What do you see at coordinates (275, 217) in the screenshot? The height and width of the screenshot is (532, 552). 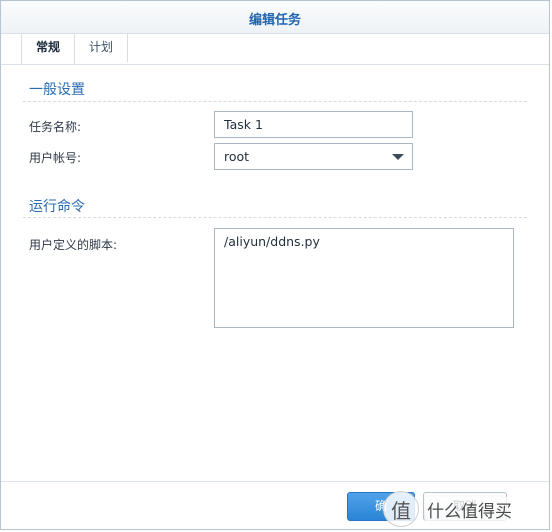 I see `command-section-divider` at bounding box center [275, 217].